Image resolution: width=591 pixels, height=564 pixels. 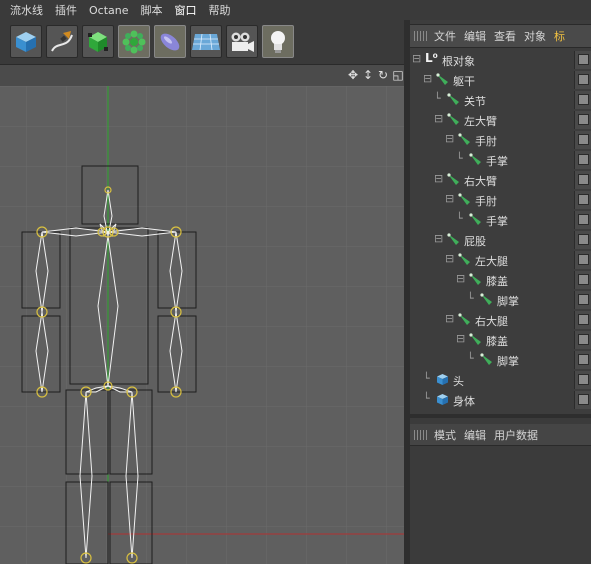 I want to click on deformer-icon, so click(x=170, y=41).